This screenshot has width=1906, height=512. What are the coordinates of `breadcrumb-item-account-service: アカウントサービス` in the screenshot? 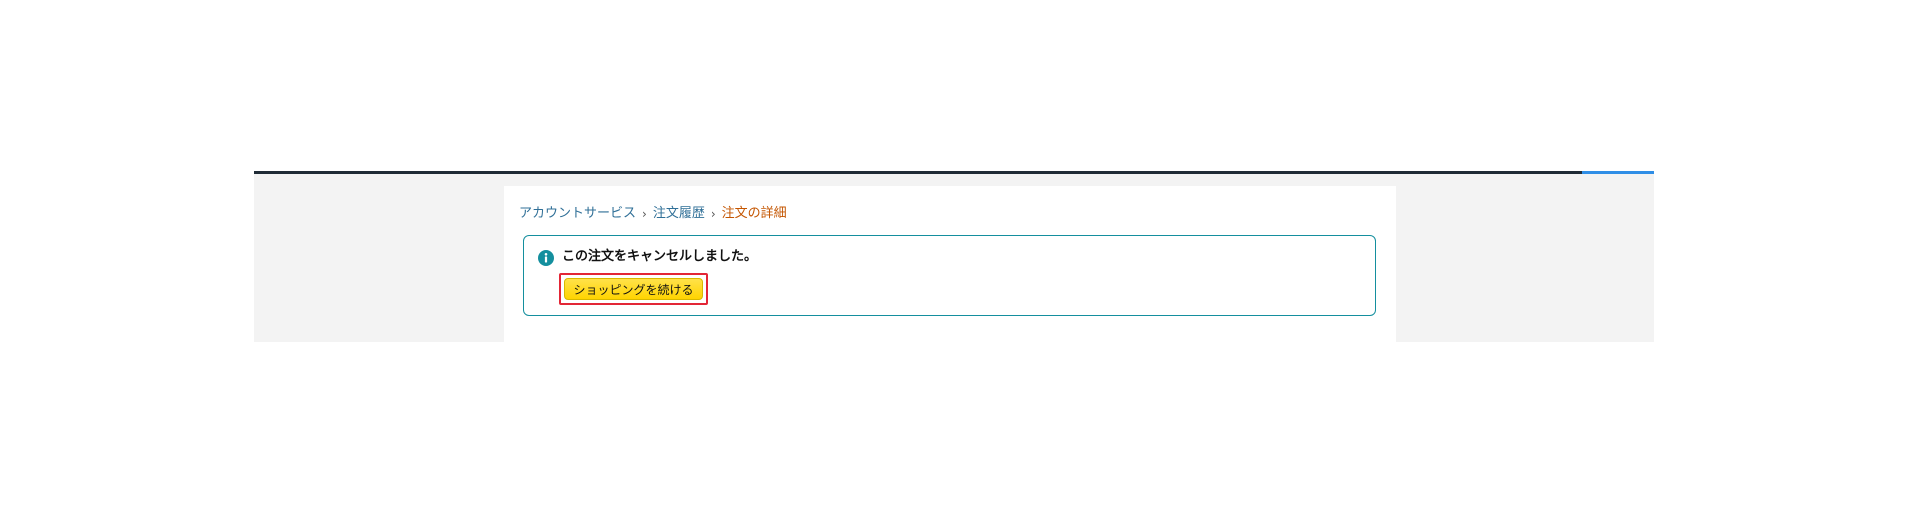 It's located at (577, 214).